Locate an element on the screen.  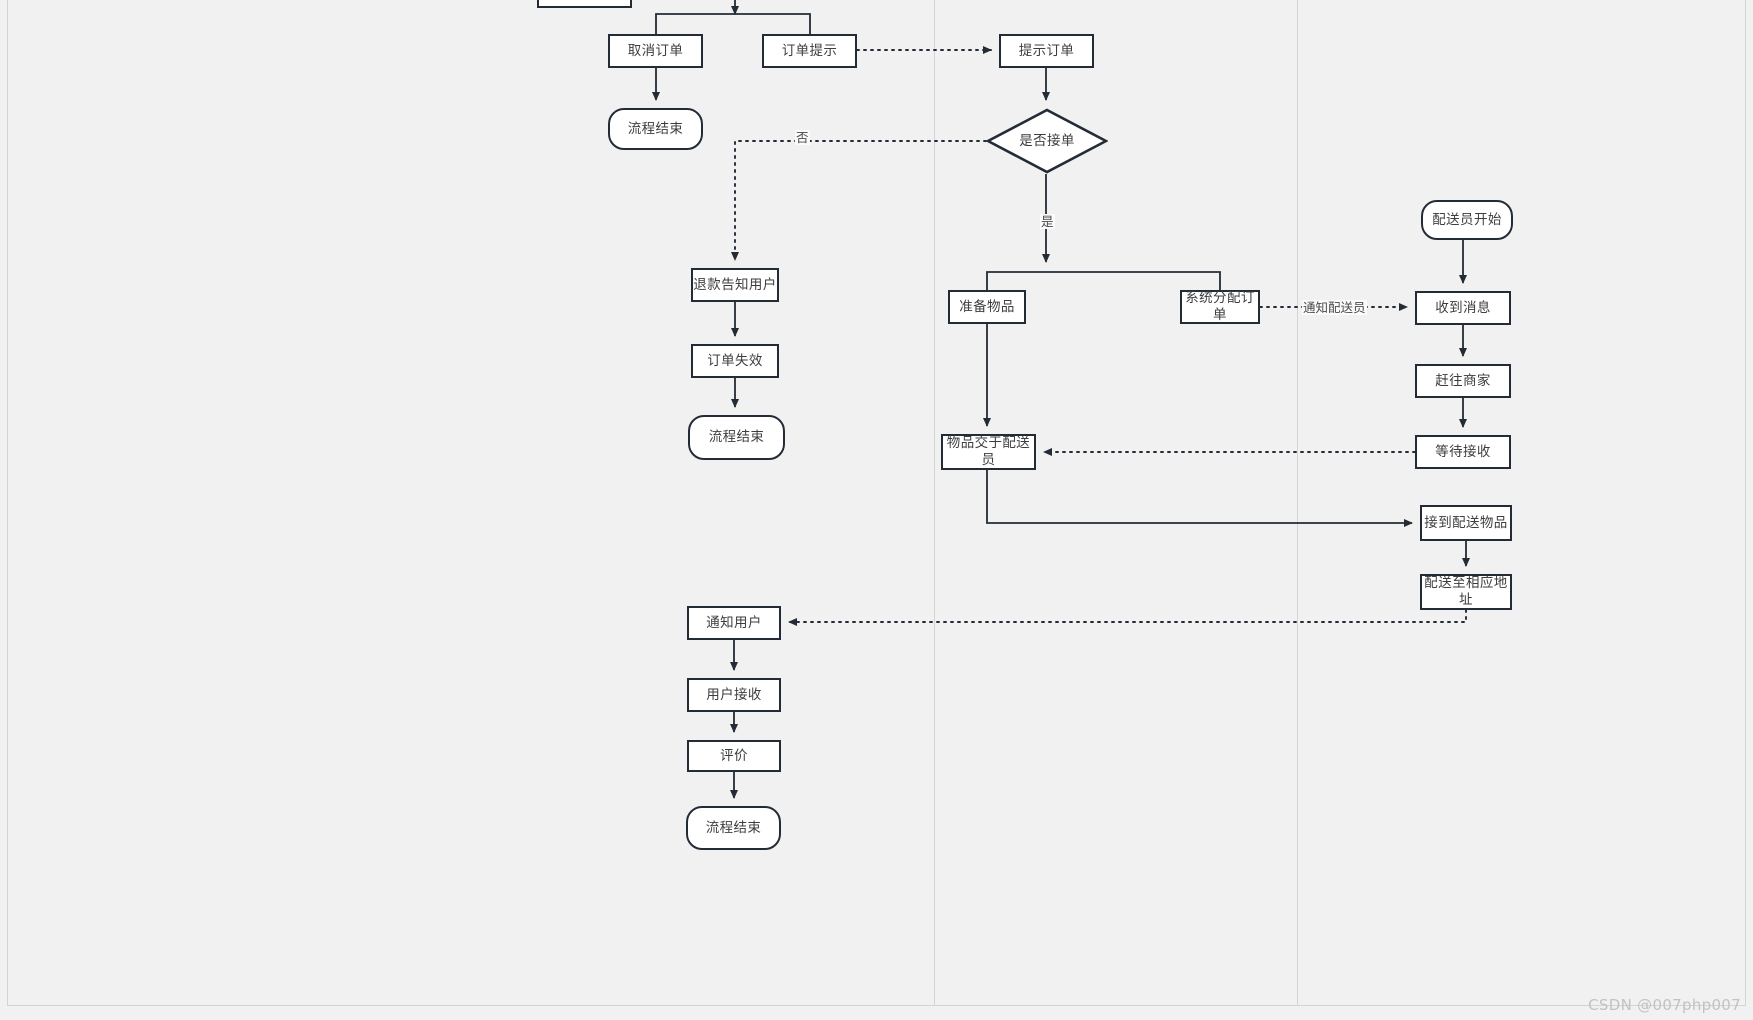
node-label: 取消订单 is located at coordinates (655, 50).